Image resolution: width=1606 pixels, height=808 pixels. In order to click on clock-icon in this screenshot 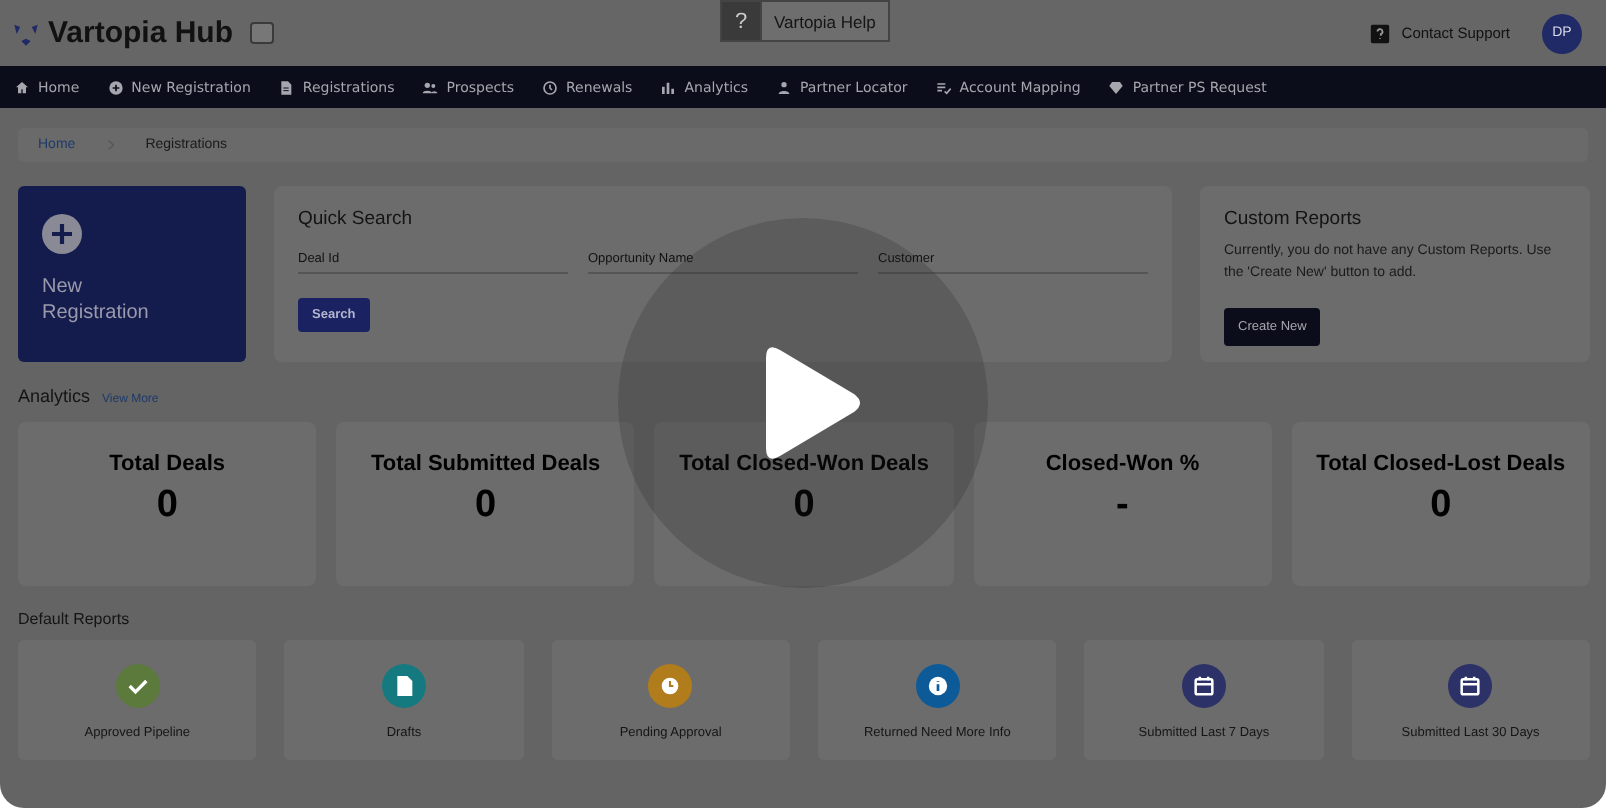, I will do `click(550, 87)`.